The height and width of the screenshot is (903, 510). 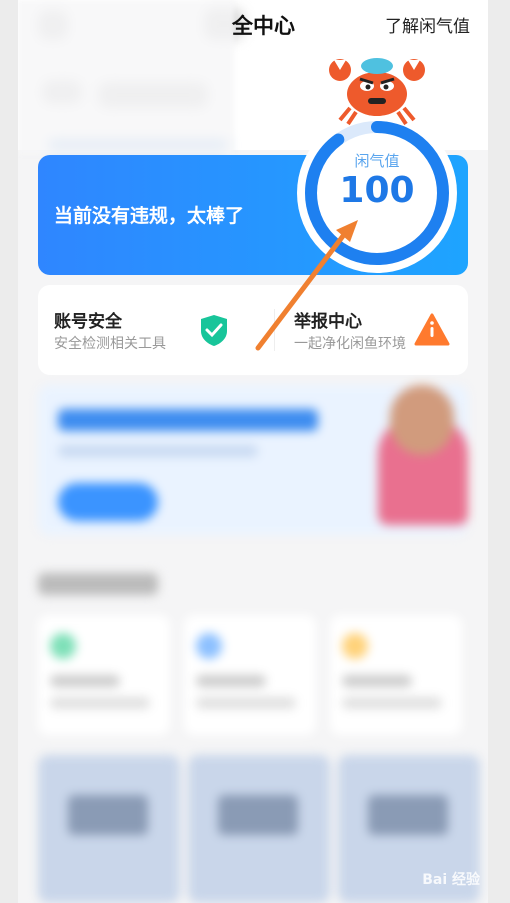 What do you see at coordinates (253, 460) in the screenshot?
I see `promo-banner` at bounding box center [253, 460].